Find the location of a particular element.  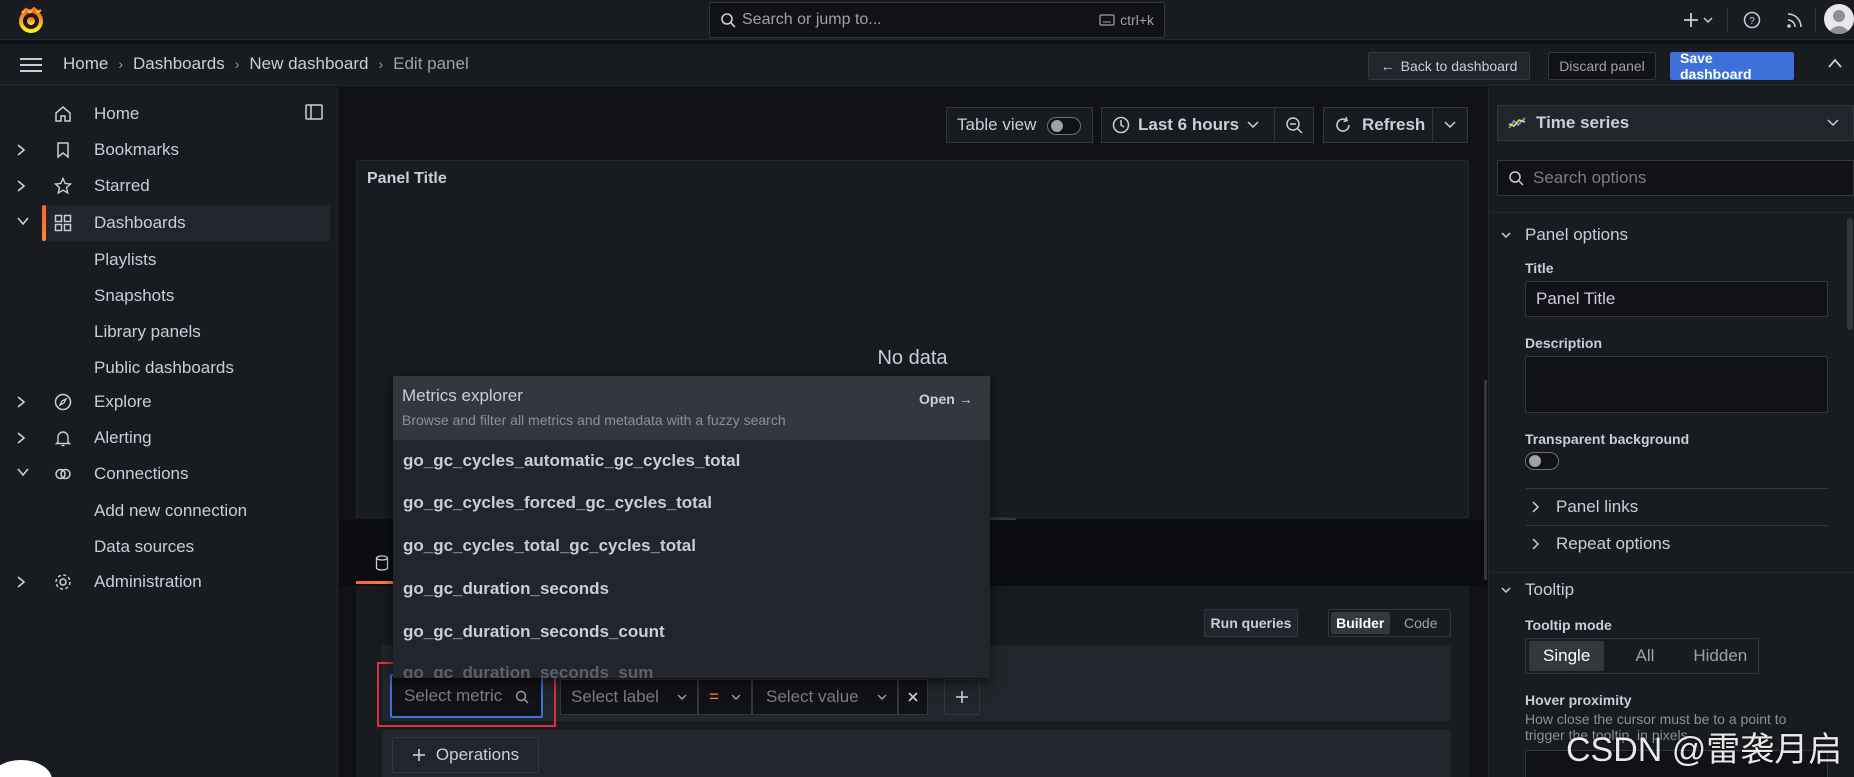

transparent-background-switch is located at coordinates (1542, 461).